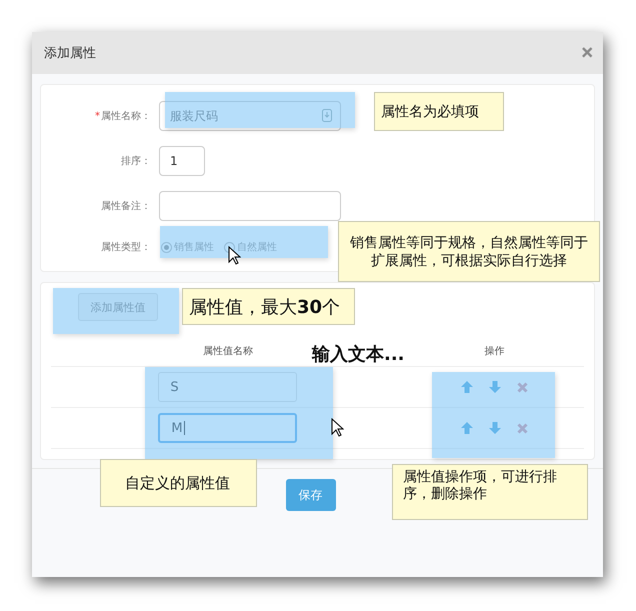  Describe the element at coordinates (166, 247) in the screenshot. I see `radio-button` at that location.